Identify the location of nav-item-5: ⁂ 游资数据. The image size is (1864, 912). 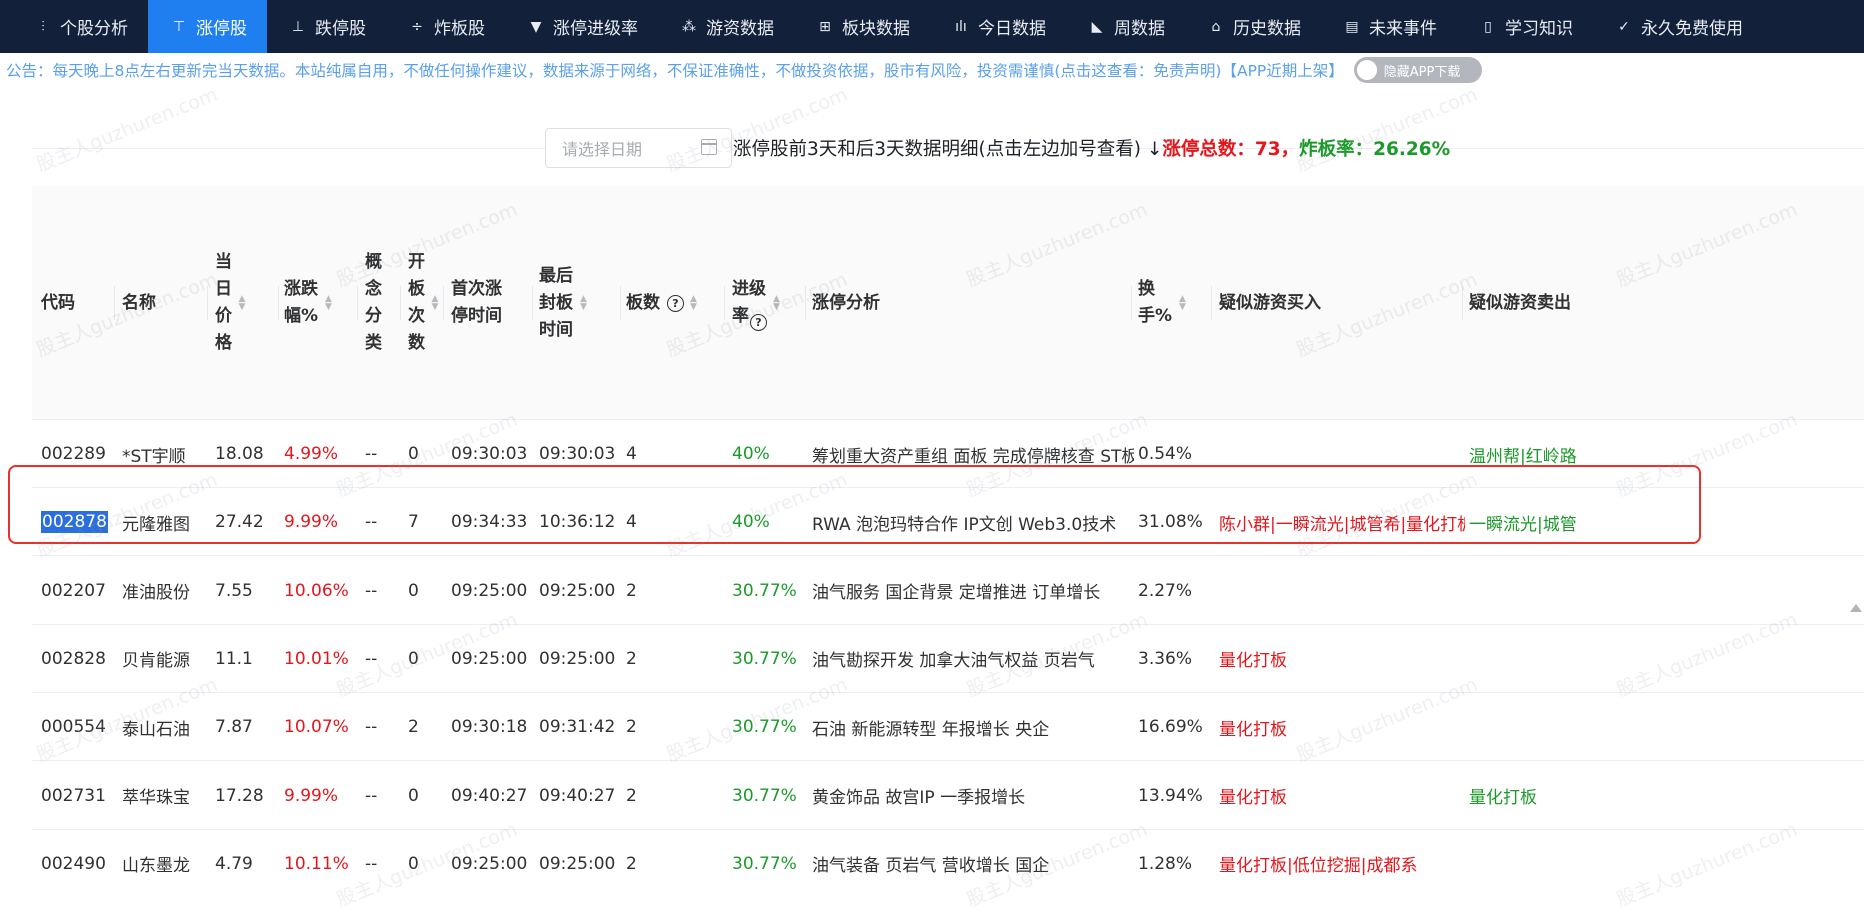
(726, 26).